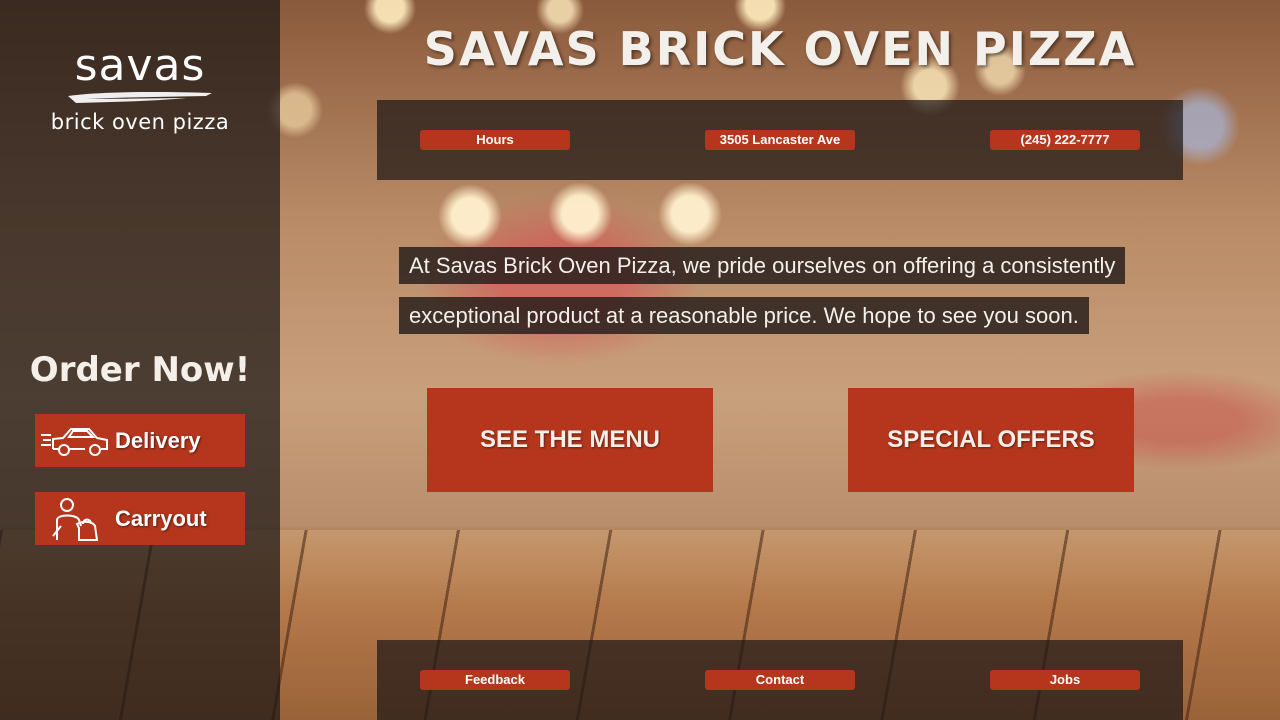 This screenshot has height=720, width=1280. What do you see at coordinates (1065, 140) in the screenshot?
I see `phone-link: (245) 222-7777` at bounding box center [1065, 140].